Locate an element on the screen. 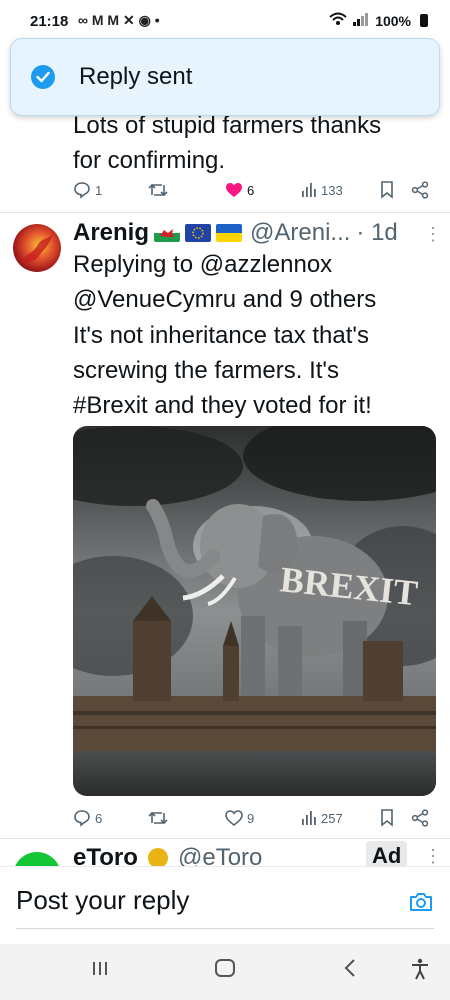 The image size is (450, 1000). reply-count: 1 is located at coordinates (99, 190).